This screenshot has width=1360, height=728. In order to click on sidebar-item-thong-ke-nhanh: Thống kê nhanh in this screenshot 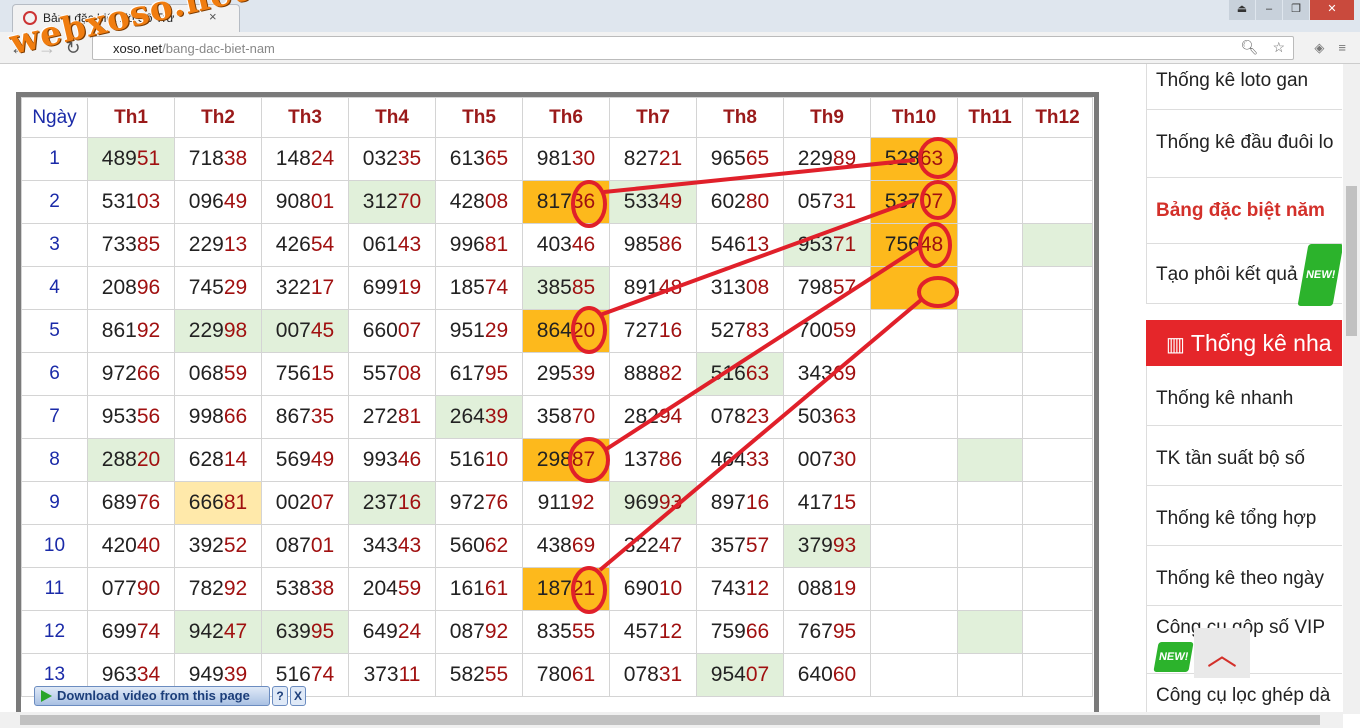, I will do `click(1244, 396)`.